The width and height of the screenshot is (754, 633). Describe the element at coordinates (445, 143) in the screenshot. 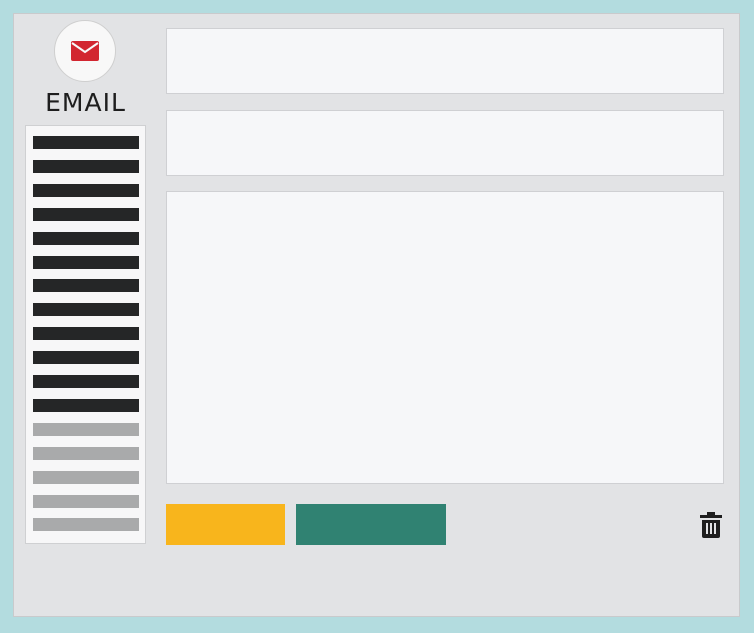

I see `subject-field` at that location.